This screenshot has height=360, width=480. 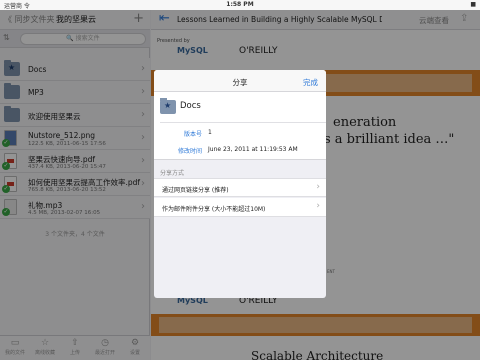 I want to click on status-time: 1:58 PM, so click(x=240, y=4).